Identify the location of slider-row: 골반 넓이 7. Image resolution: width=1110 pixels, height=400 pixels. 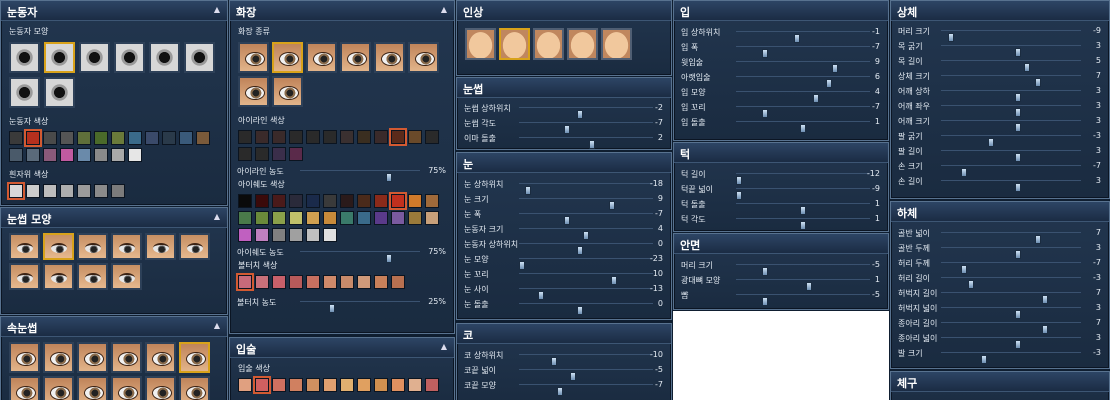
(1000, 234).